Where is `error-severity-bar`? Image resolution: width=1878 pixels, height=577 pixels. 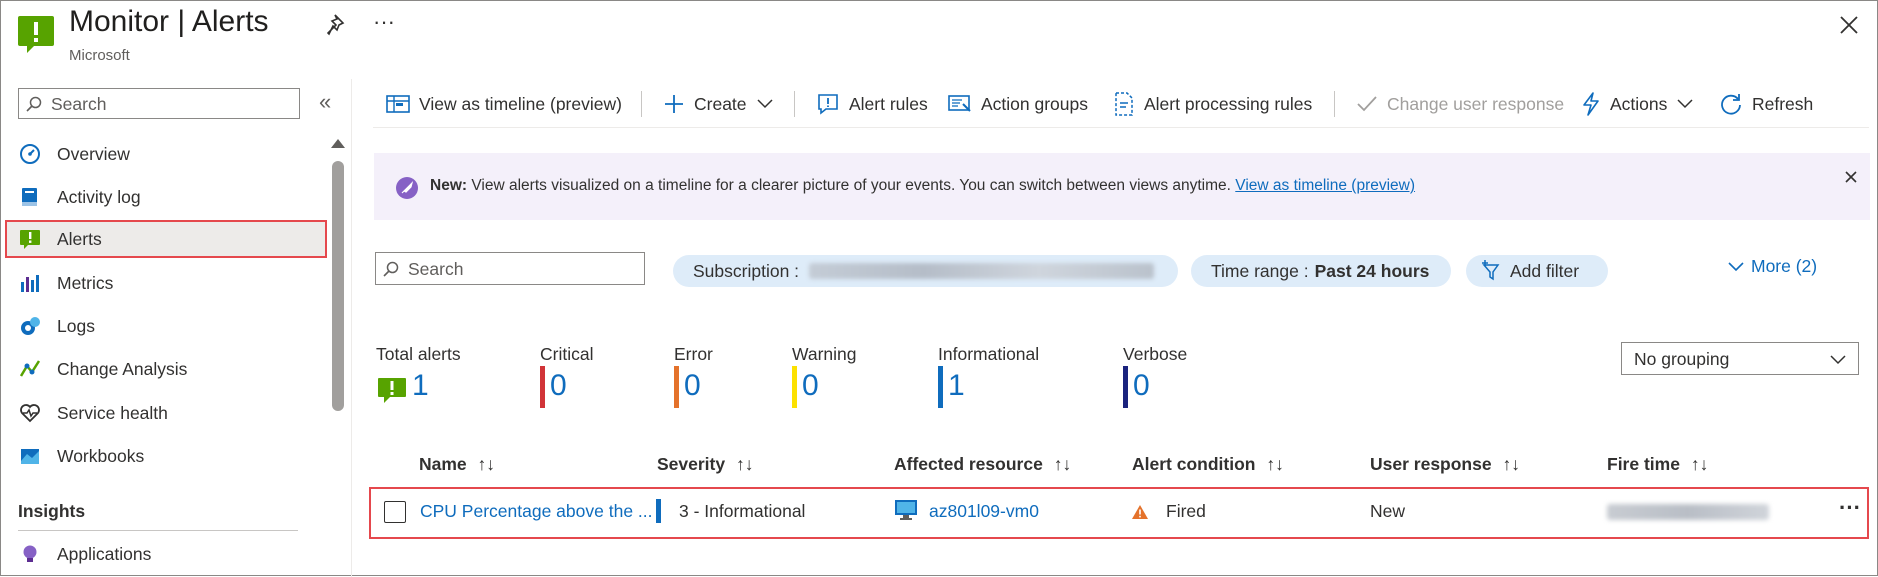
error-severity-bar is located at coordinates (676, 387).